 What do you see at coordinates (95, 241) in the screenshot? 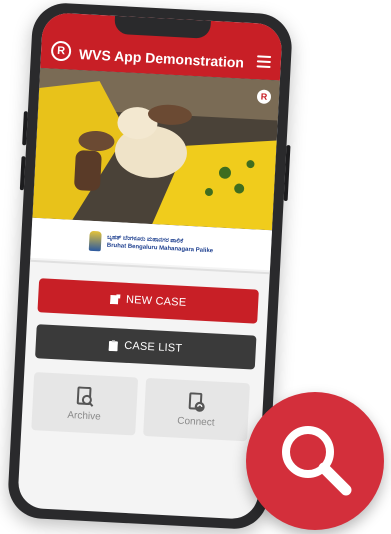
I see `partner-emblem-icon` at bounding box center [95, 241].